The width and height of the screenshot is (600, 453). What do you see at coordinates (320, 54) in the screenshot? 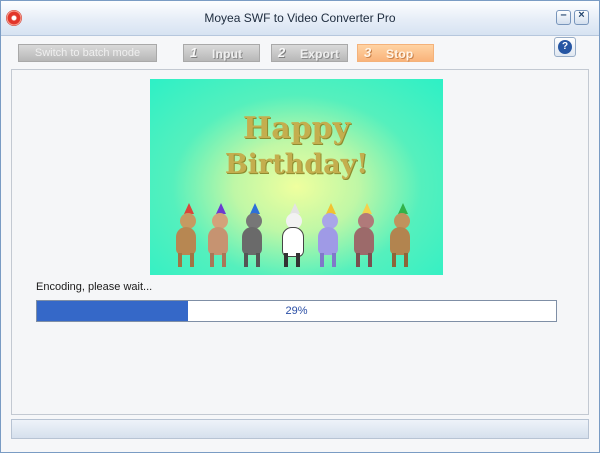
I see `step-label: Export` at bounding box center [320, 54].